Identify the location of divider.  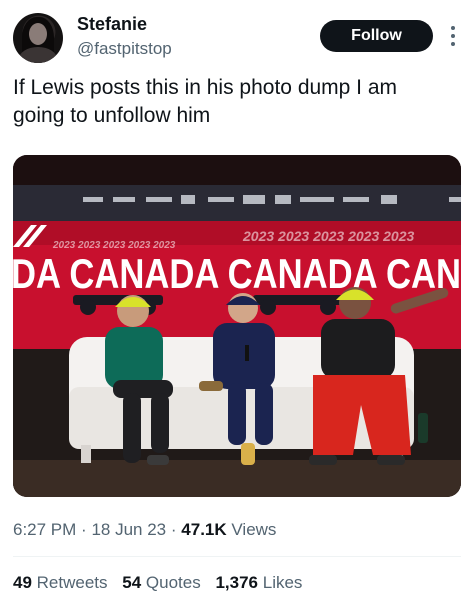
(237, 556).